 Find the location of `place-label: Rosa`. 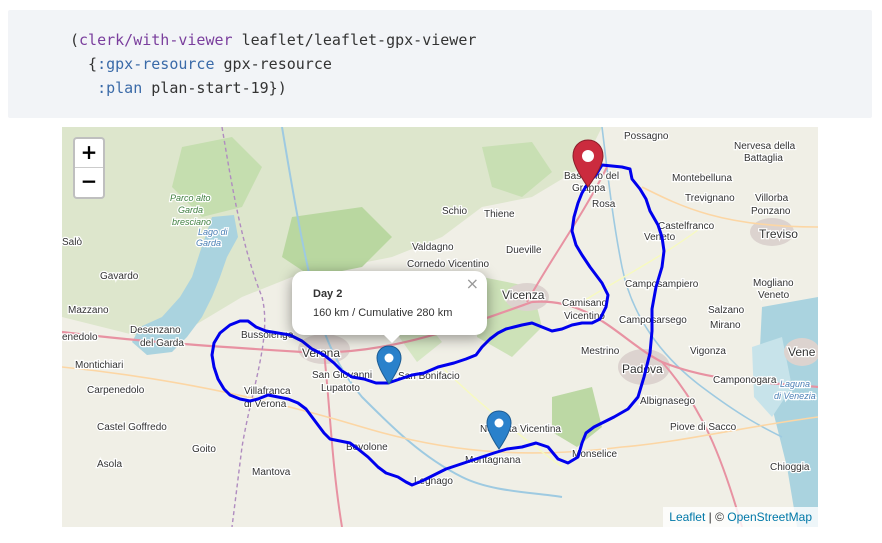

place-label: Rosa is located at coordinates (604, 204).